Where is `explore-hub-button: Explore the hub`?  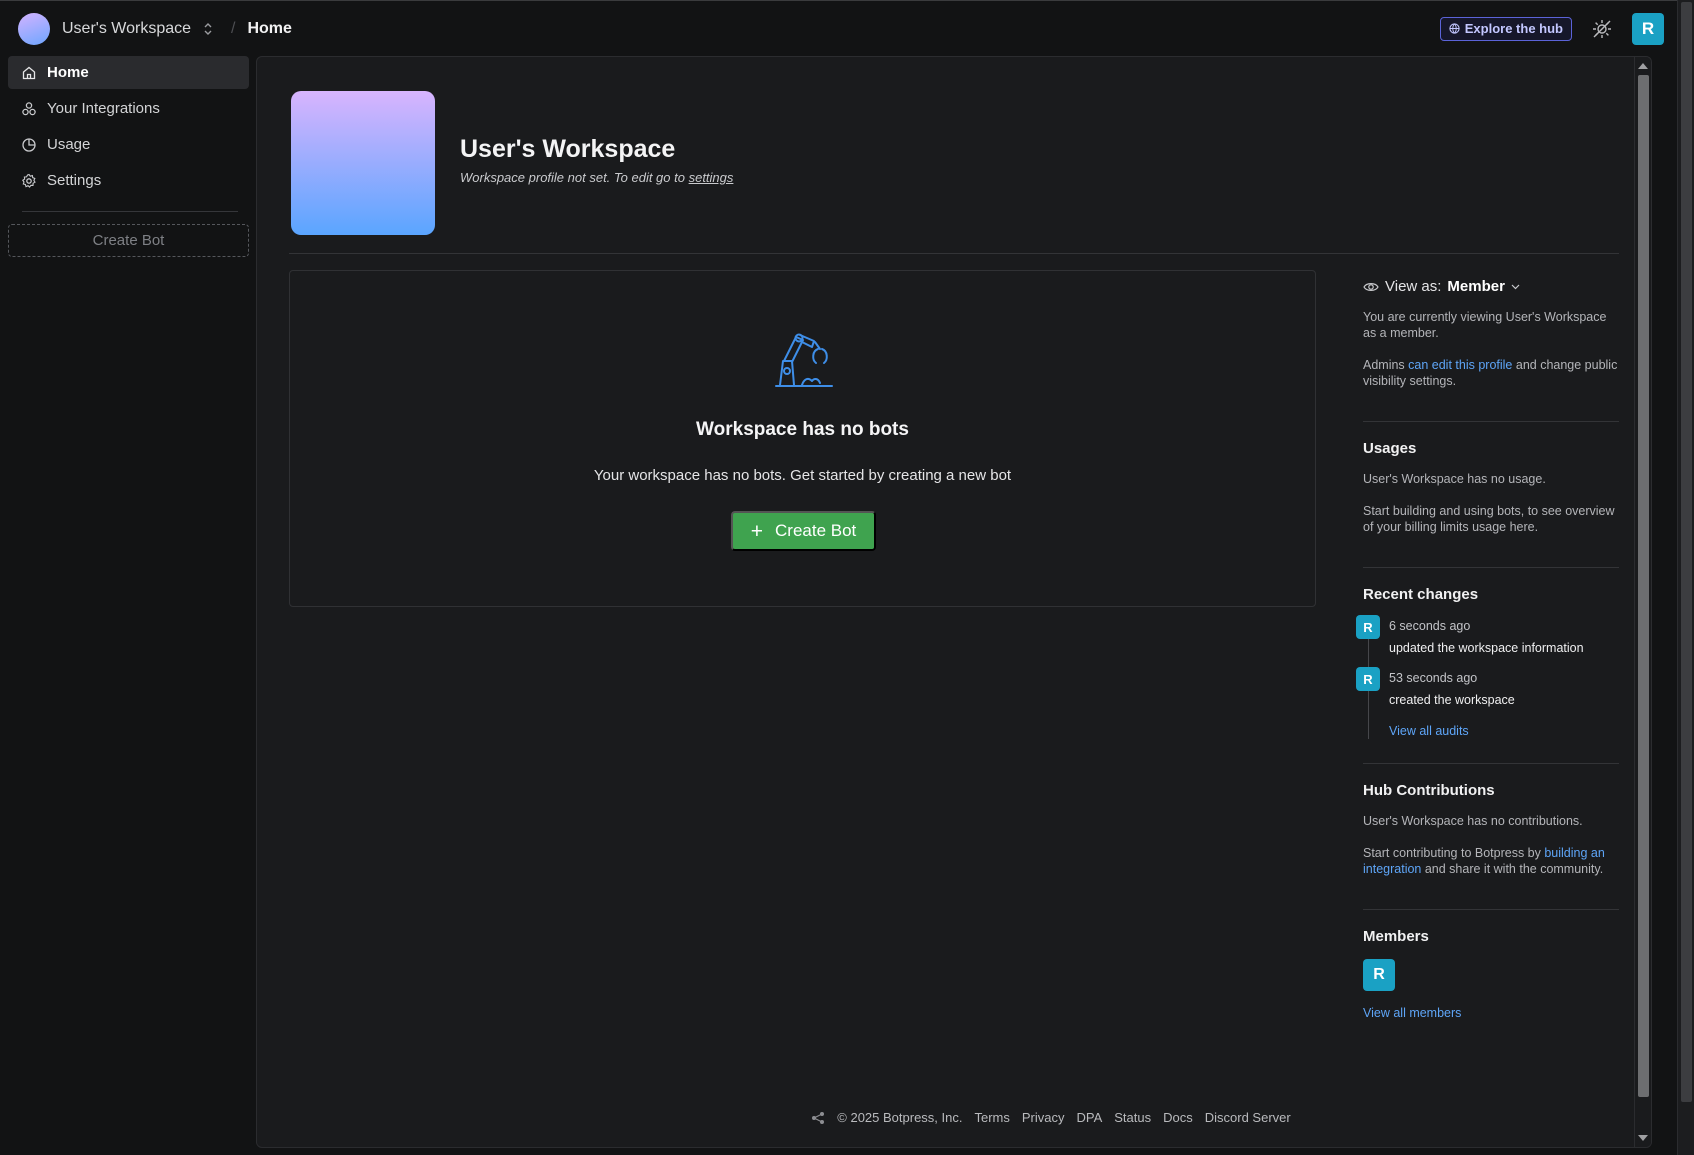 explore-hub-button: Explore the hub is located at coordinates (1505, 28).